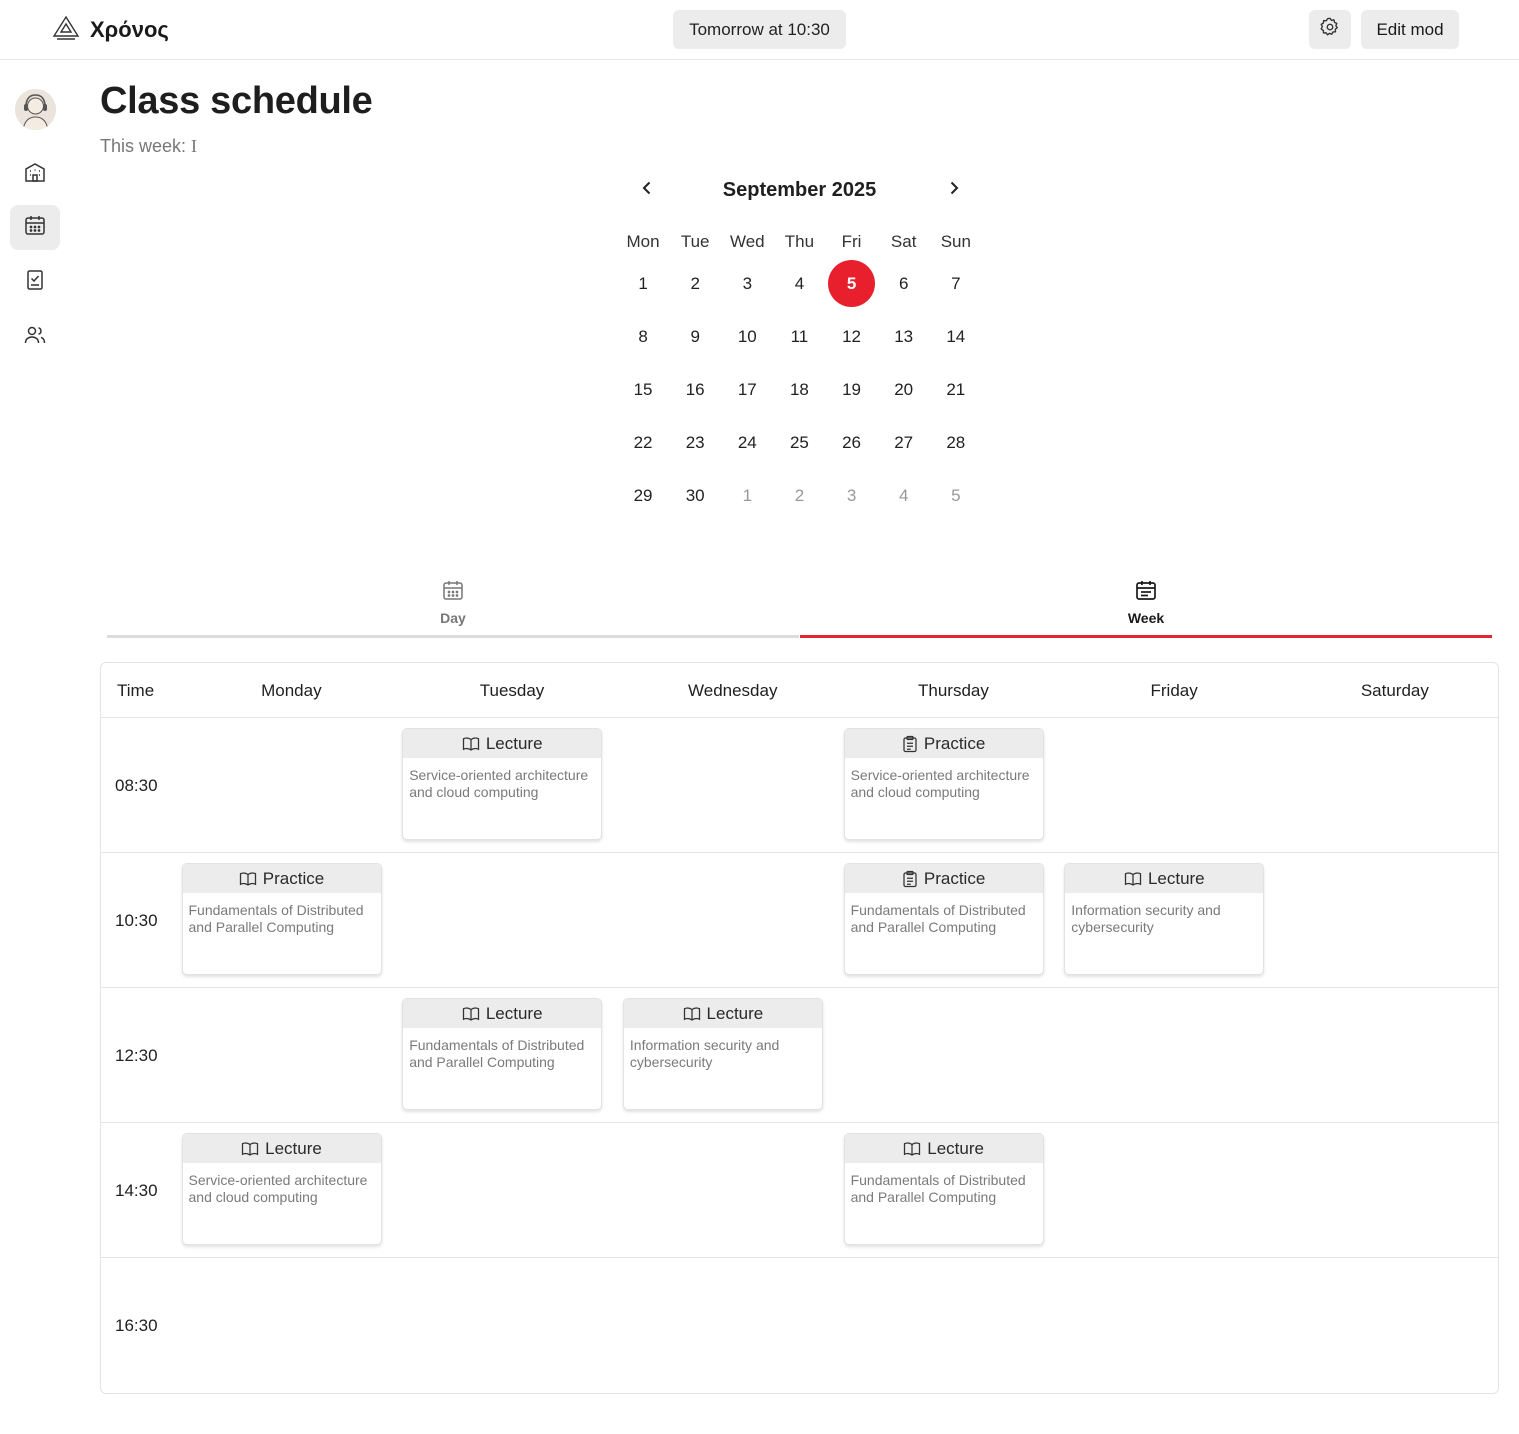  What do you see at coordinates (852, 336) in the screenshot?
I see `calendar-day: 12` at bounding box center [852, 336].